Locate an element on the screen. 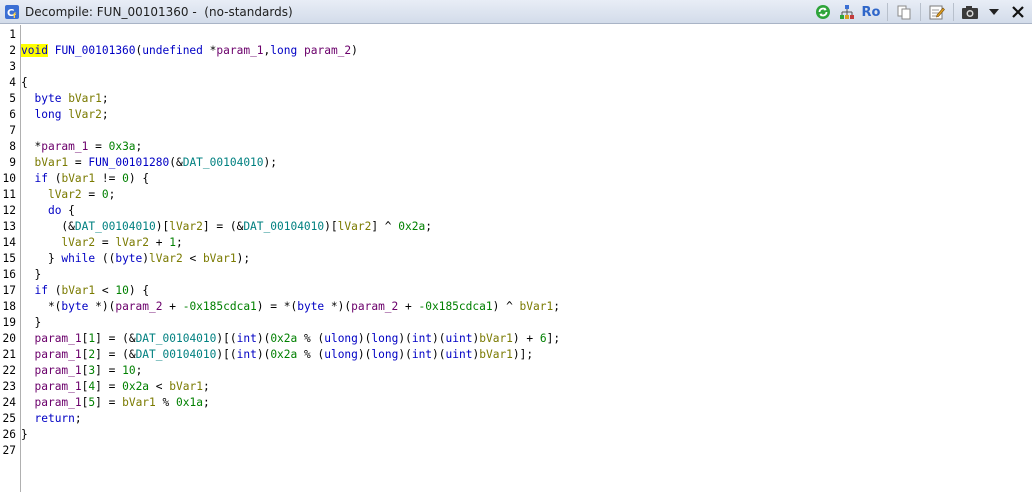  edit-signature-button is located at coordinates (937, 12).